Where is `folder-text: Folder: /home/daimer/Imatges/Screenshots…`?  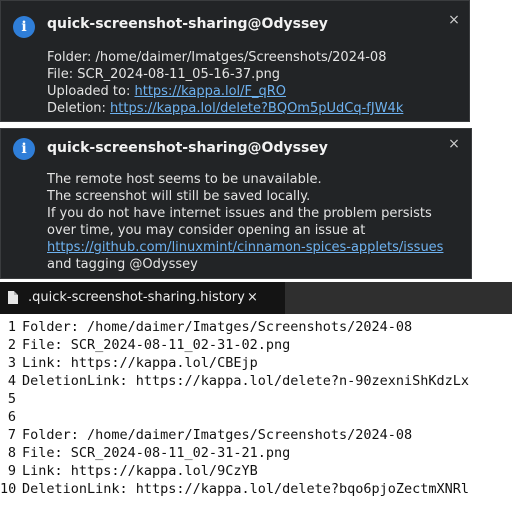
folder-text: Folder: /home/daimer/Imatges/Screenshots… is located at coordinates (217, 57).